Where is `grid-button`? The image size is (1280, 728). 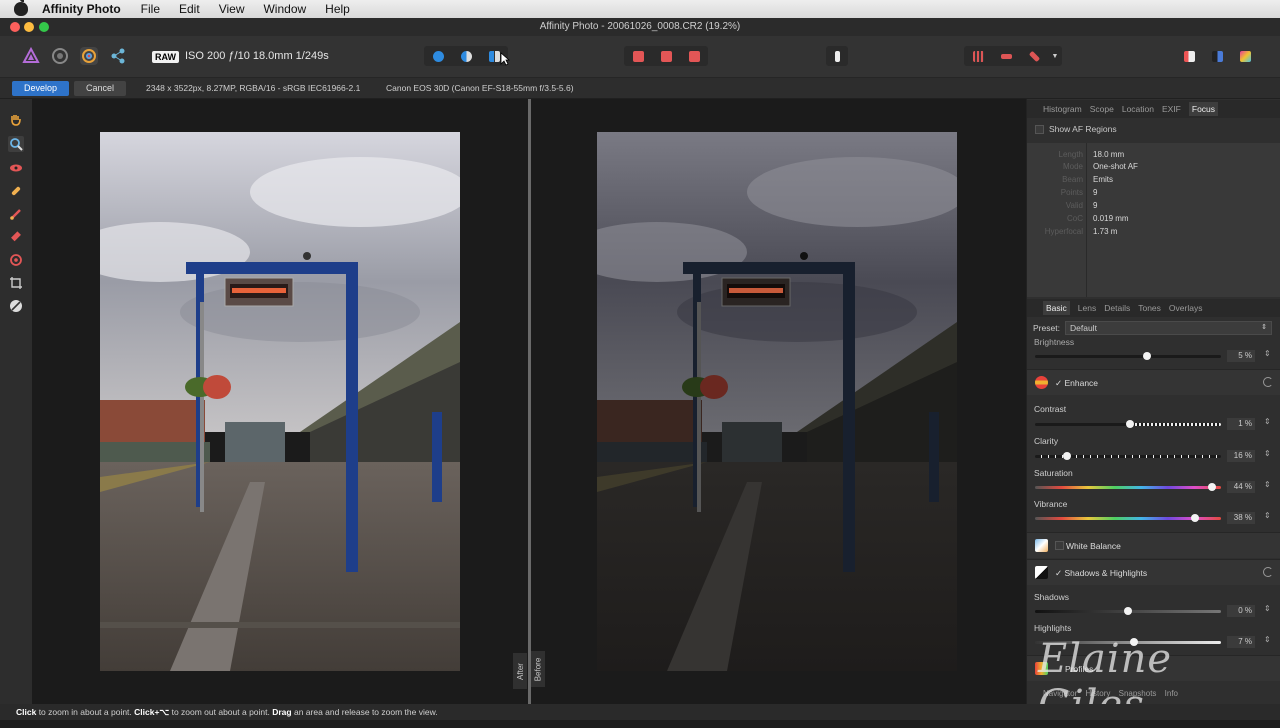
grid-button is located at coordinates (978, 56).